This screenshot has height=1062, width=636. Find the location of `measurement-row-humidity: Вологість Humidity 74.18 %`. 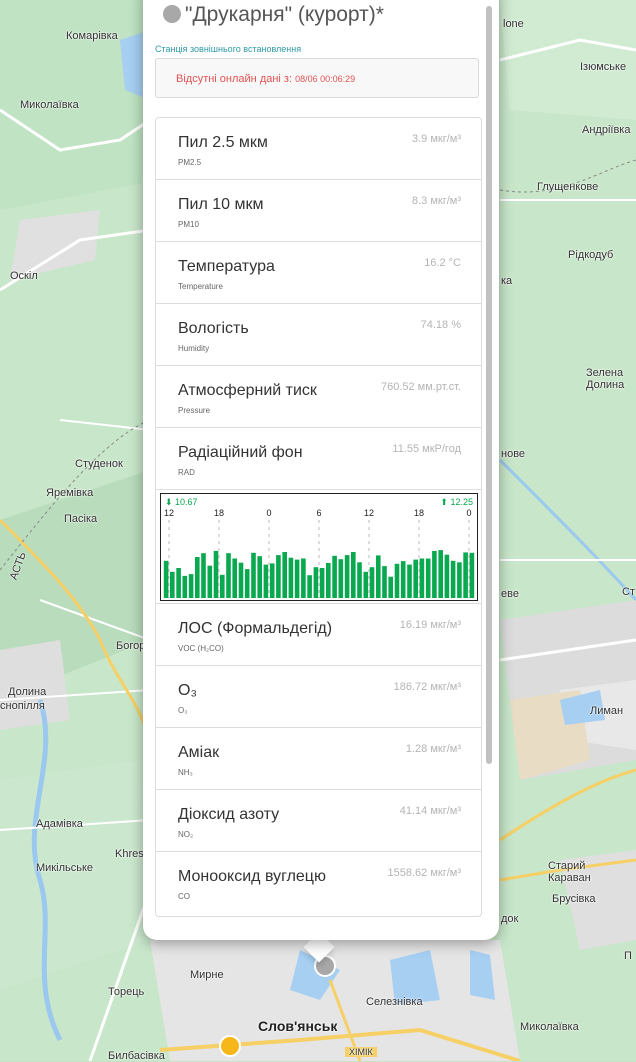

measurement-row-humidity: Вологість Humidity 74.18 % is located at coordinates (318, 335).